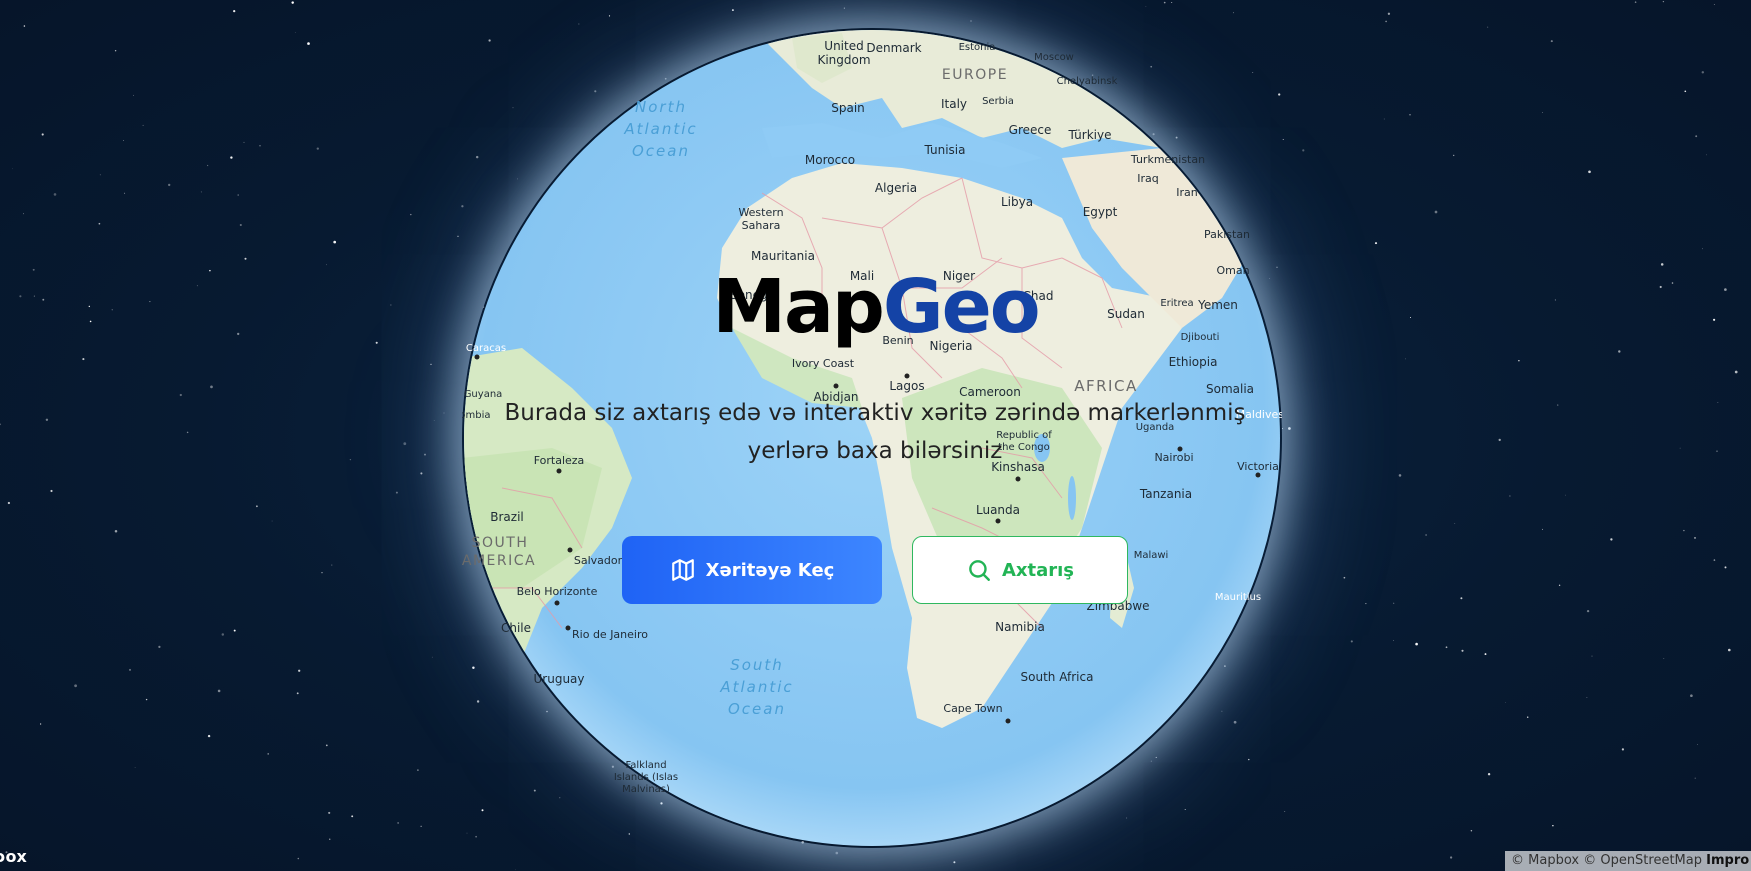 This screenshot has width=1751, height=871. Describe the element at coordinates (683, 570) in the screenshot. I see `map-icon` at that location.